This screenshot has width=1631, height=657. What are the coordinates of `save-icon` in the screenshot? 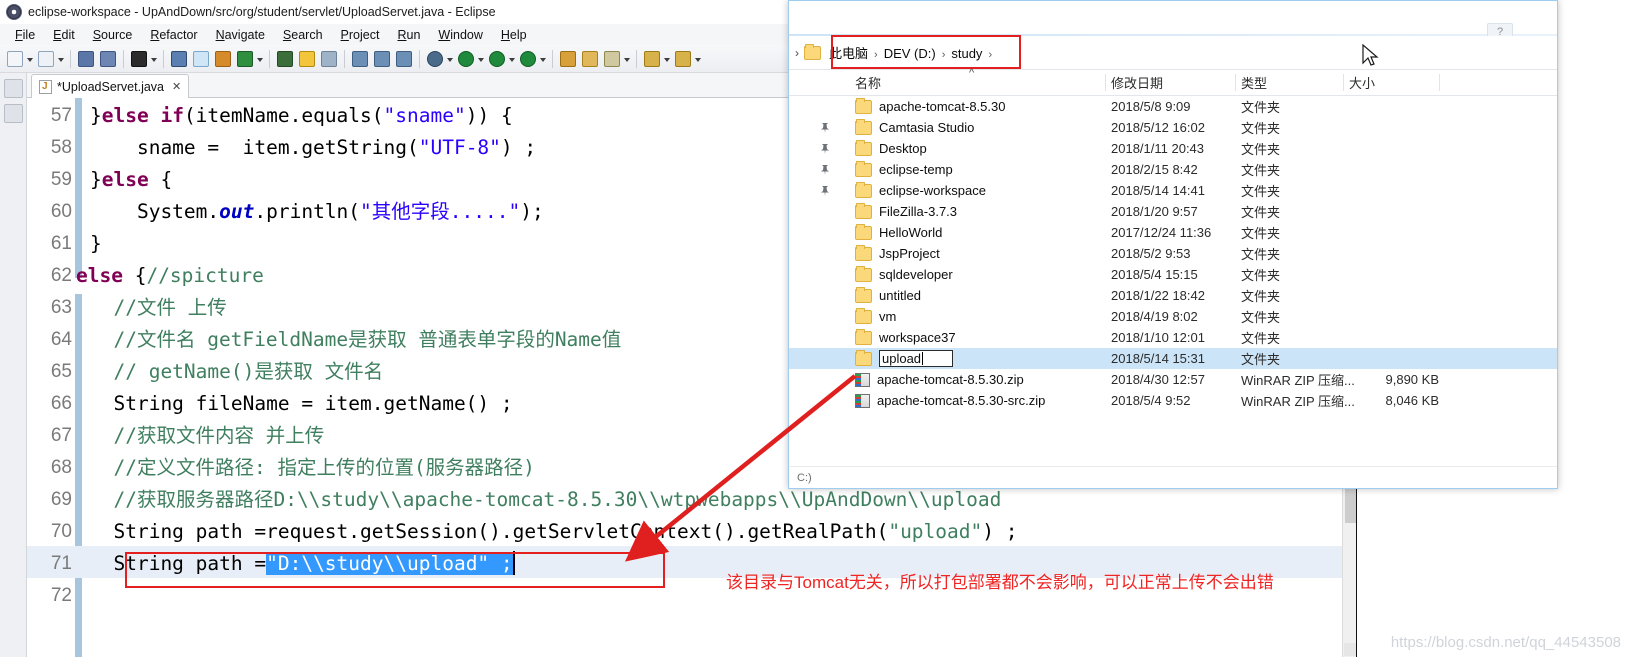 It's located at (86, 59).